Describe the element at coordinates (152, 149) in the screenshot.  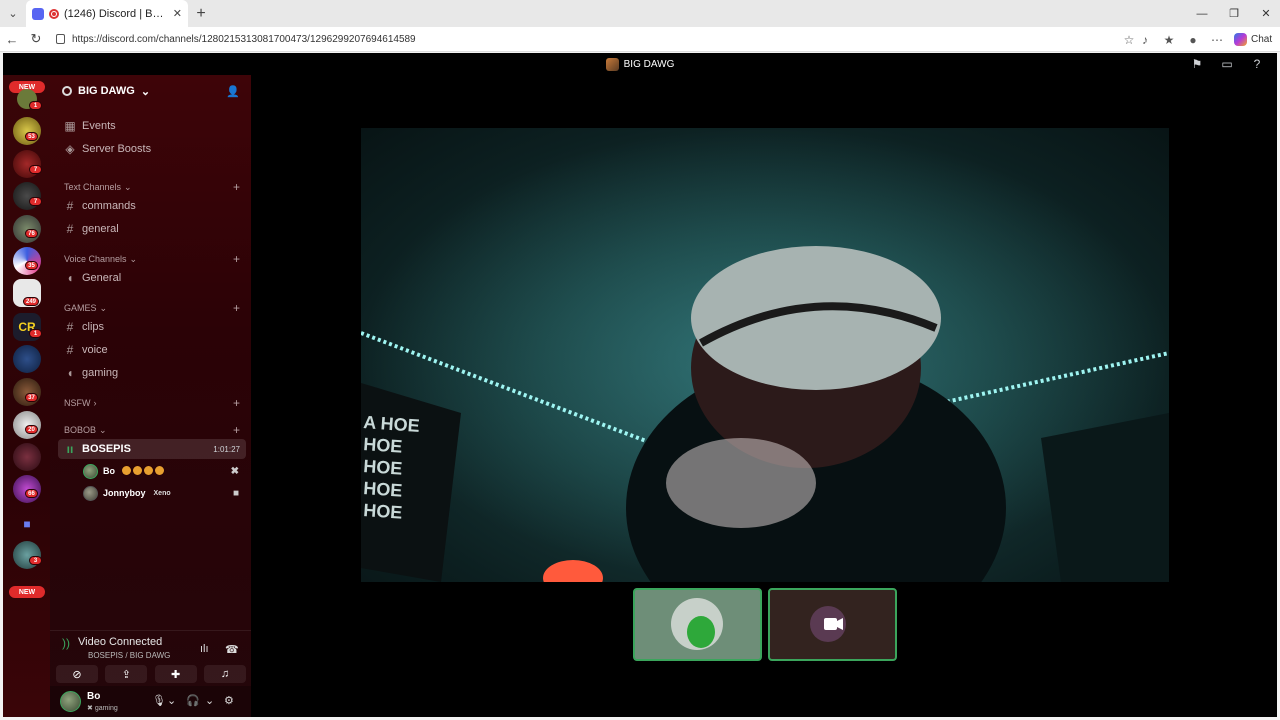
I see `nav-server-boosts: ◈ Server Boosts` at that location.